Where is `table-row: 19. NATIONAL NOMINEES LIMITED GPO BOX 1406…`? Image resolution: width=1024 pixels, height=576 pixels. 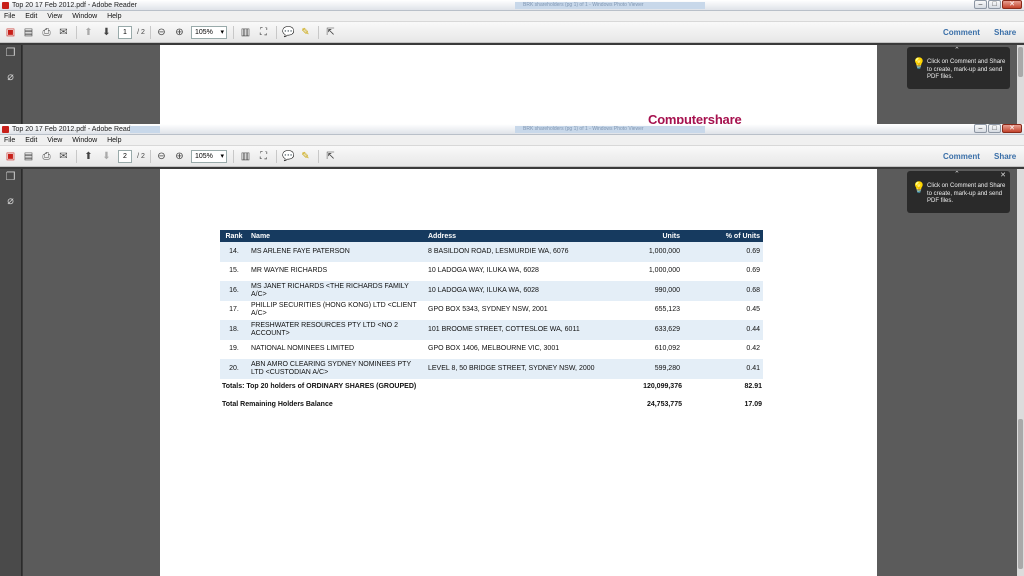 table-row: 19. NATIONAL NOMINEES LIMITED GPO BOX 1406… is located at coordinates (491, 350).